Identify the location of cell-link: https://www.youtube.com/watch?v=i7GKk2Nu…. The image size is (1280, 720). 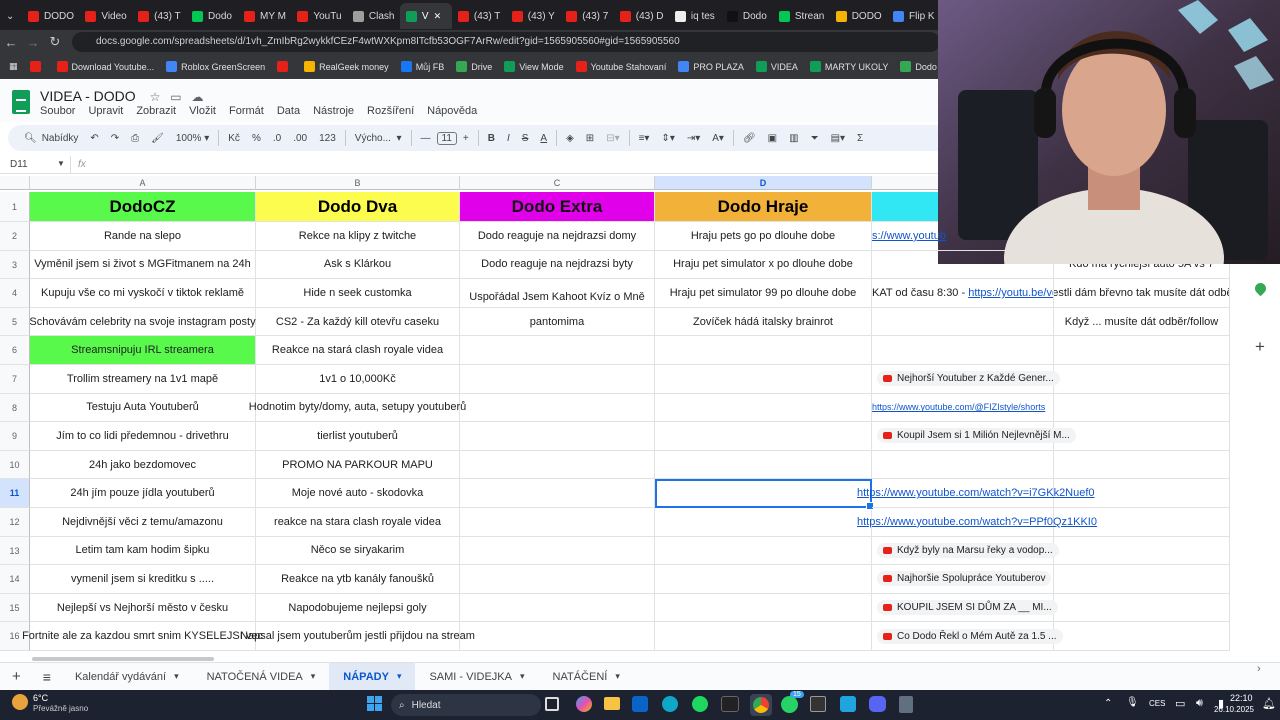
(976, 493).